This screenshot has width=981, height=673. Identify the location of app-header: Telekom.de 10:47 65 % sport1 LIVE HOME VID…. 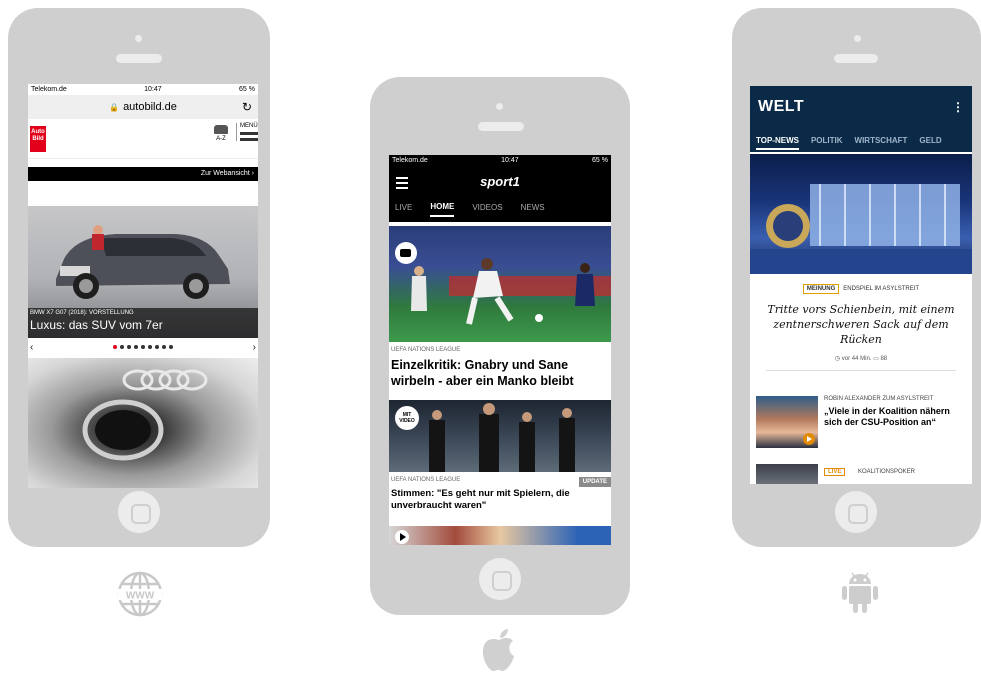
(500, 188).